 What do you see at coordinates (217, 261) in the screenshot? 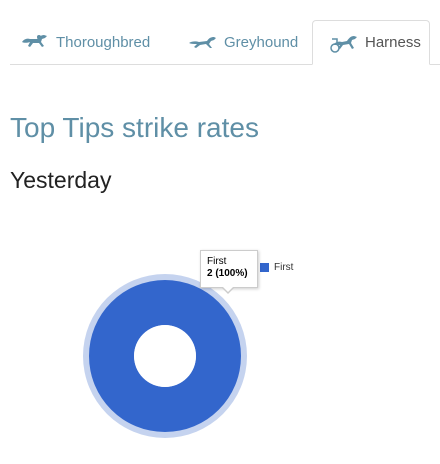
I see `tooltip-label: First` at bounding box center [217, 261].